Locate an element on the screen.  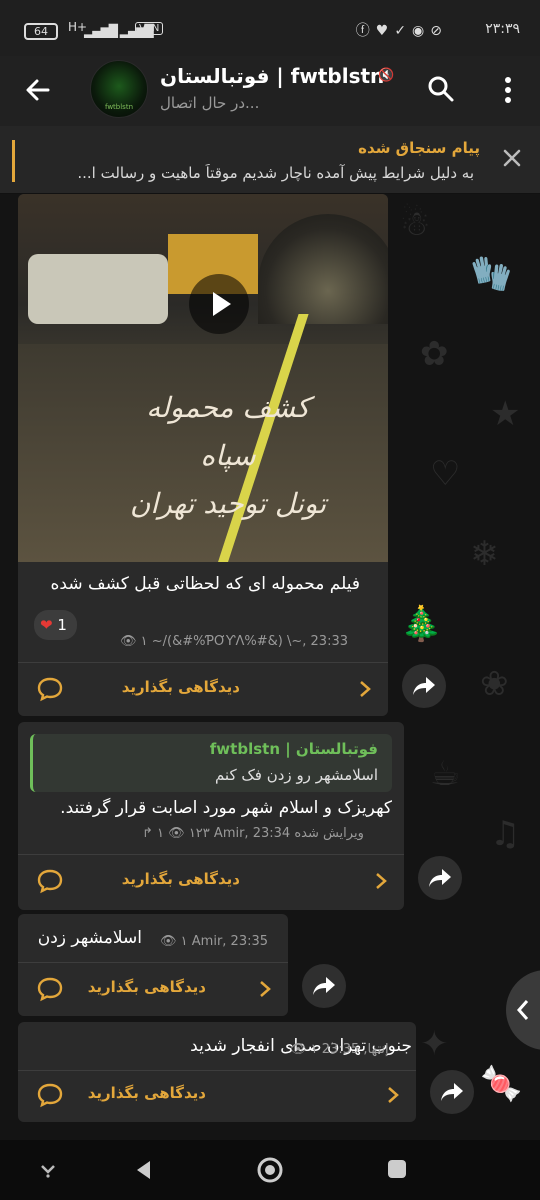
wallpaper-doodle: ❀ is located at coordinates (494, 684).